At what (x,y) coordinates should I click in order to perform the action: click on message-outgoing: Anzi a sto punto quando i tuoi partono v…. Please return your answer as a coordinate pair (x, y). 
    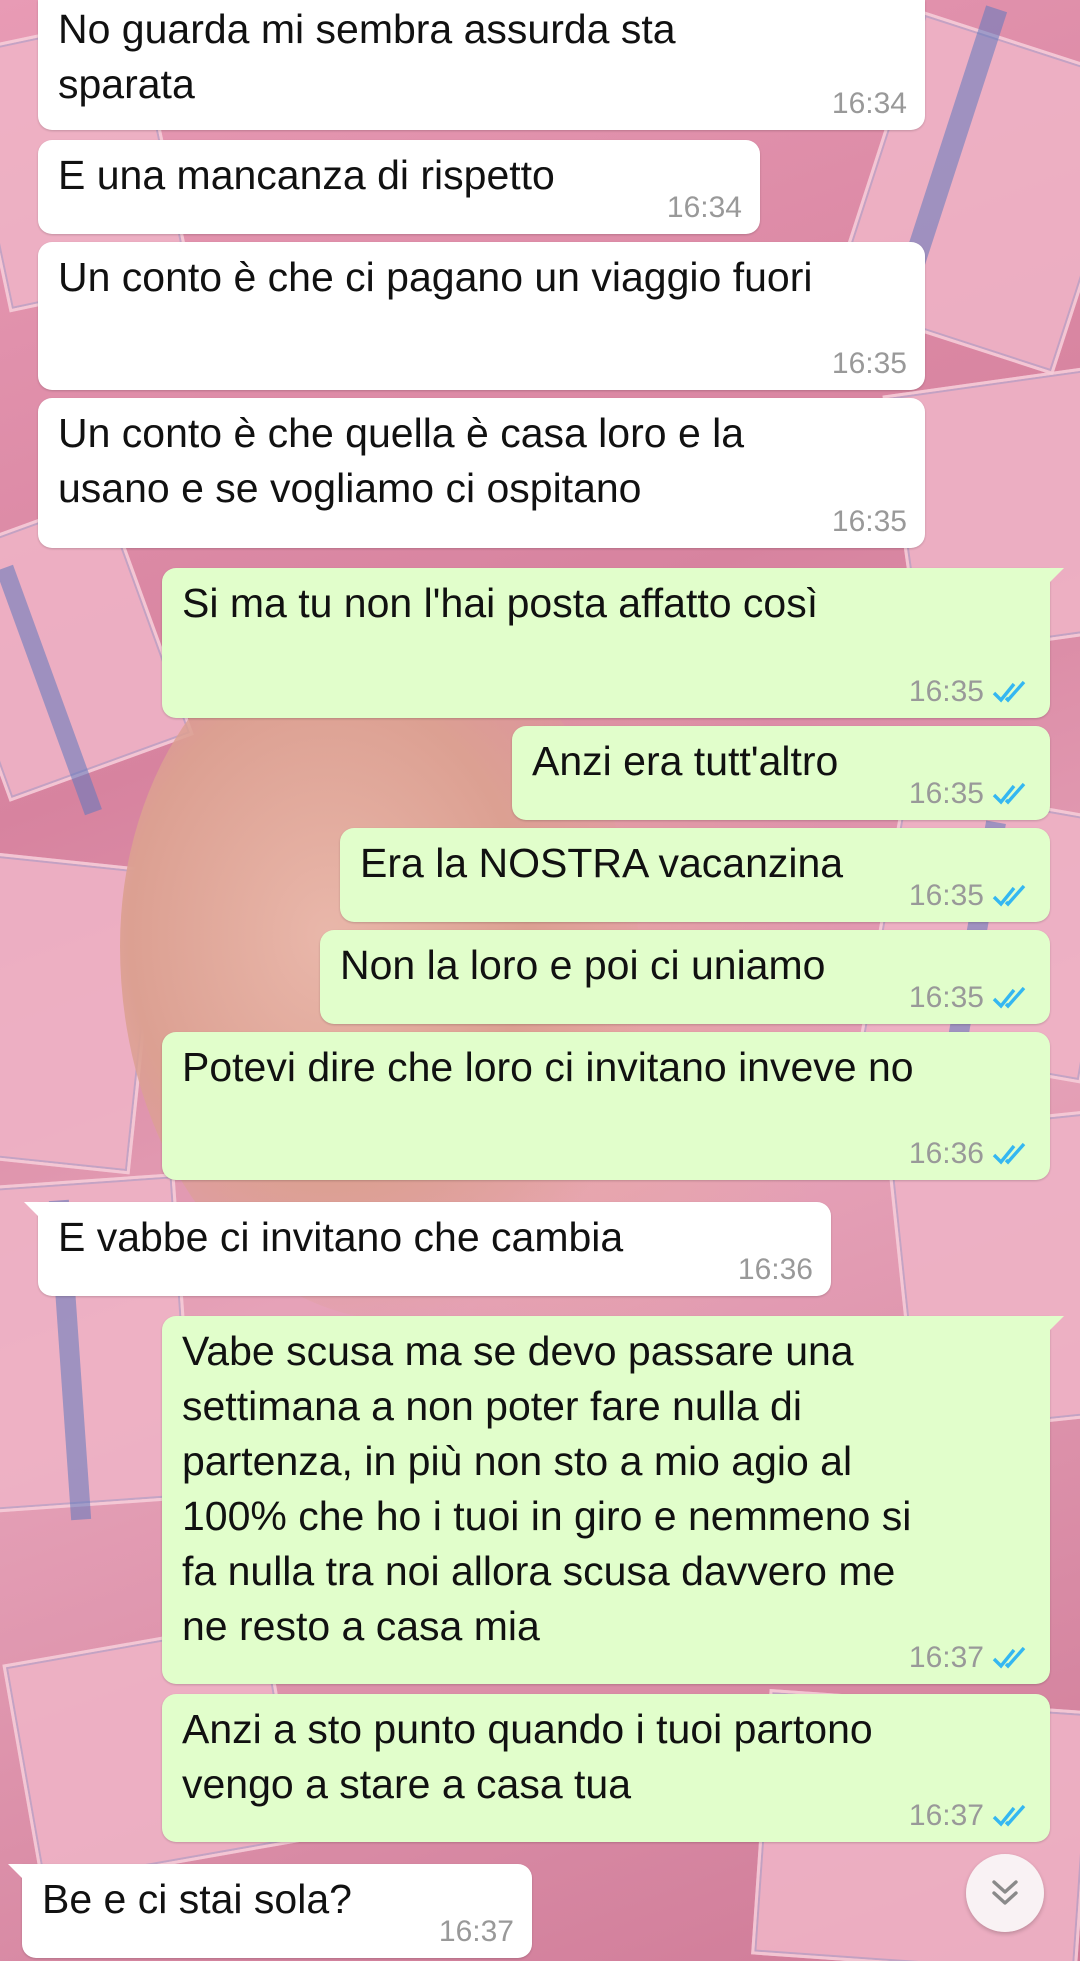
    Looking at the image, I should click on (606, 1768).